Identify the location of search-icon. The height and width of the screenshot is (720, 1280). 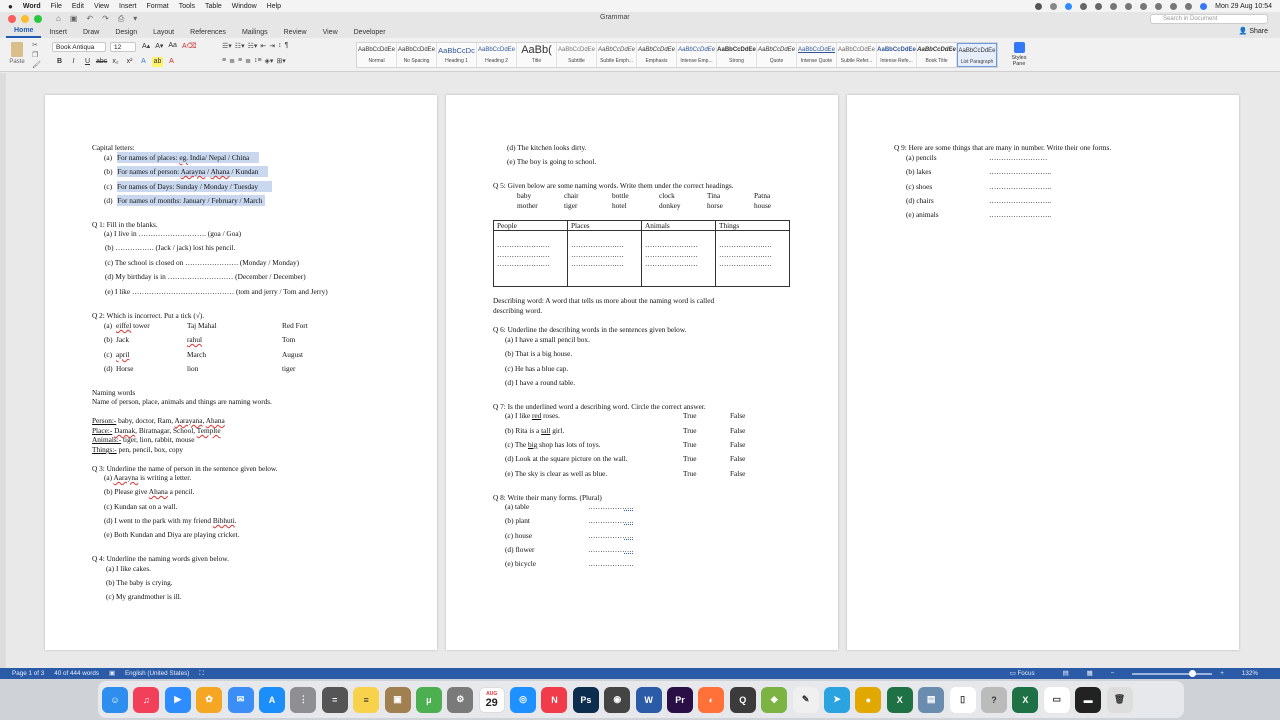
(1174, 6).